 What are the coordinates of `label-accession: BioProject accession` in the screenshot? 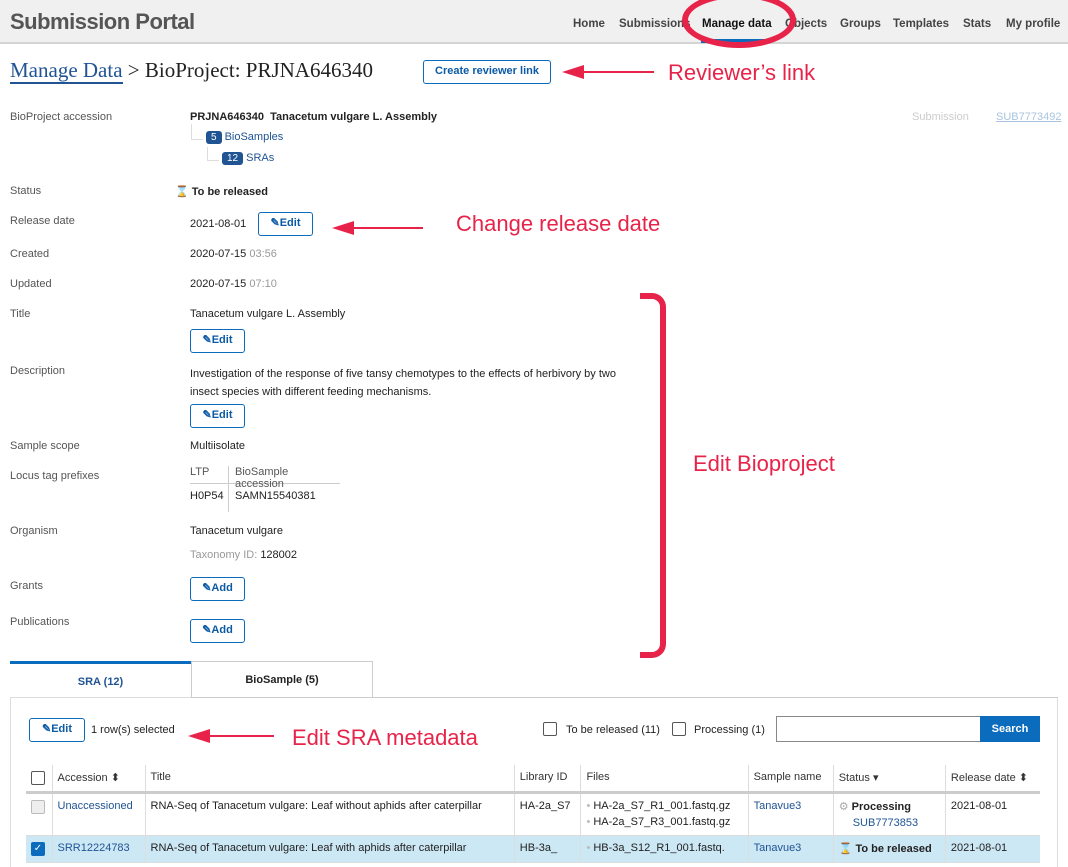 It's located at (61, 117).